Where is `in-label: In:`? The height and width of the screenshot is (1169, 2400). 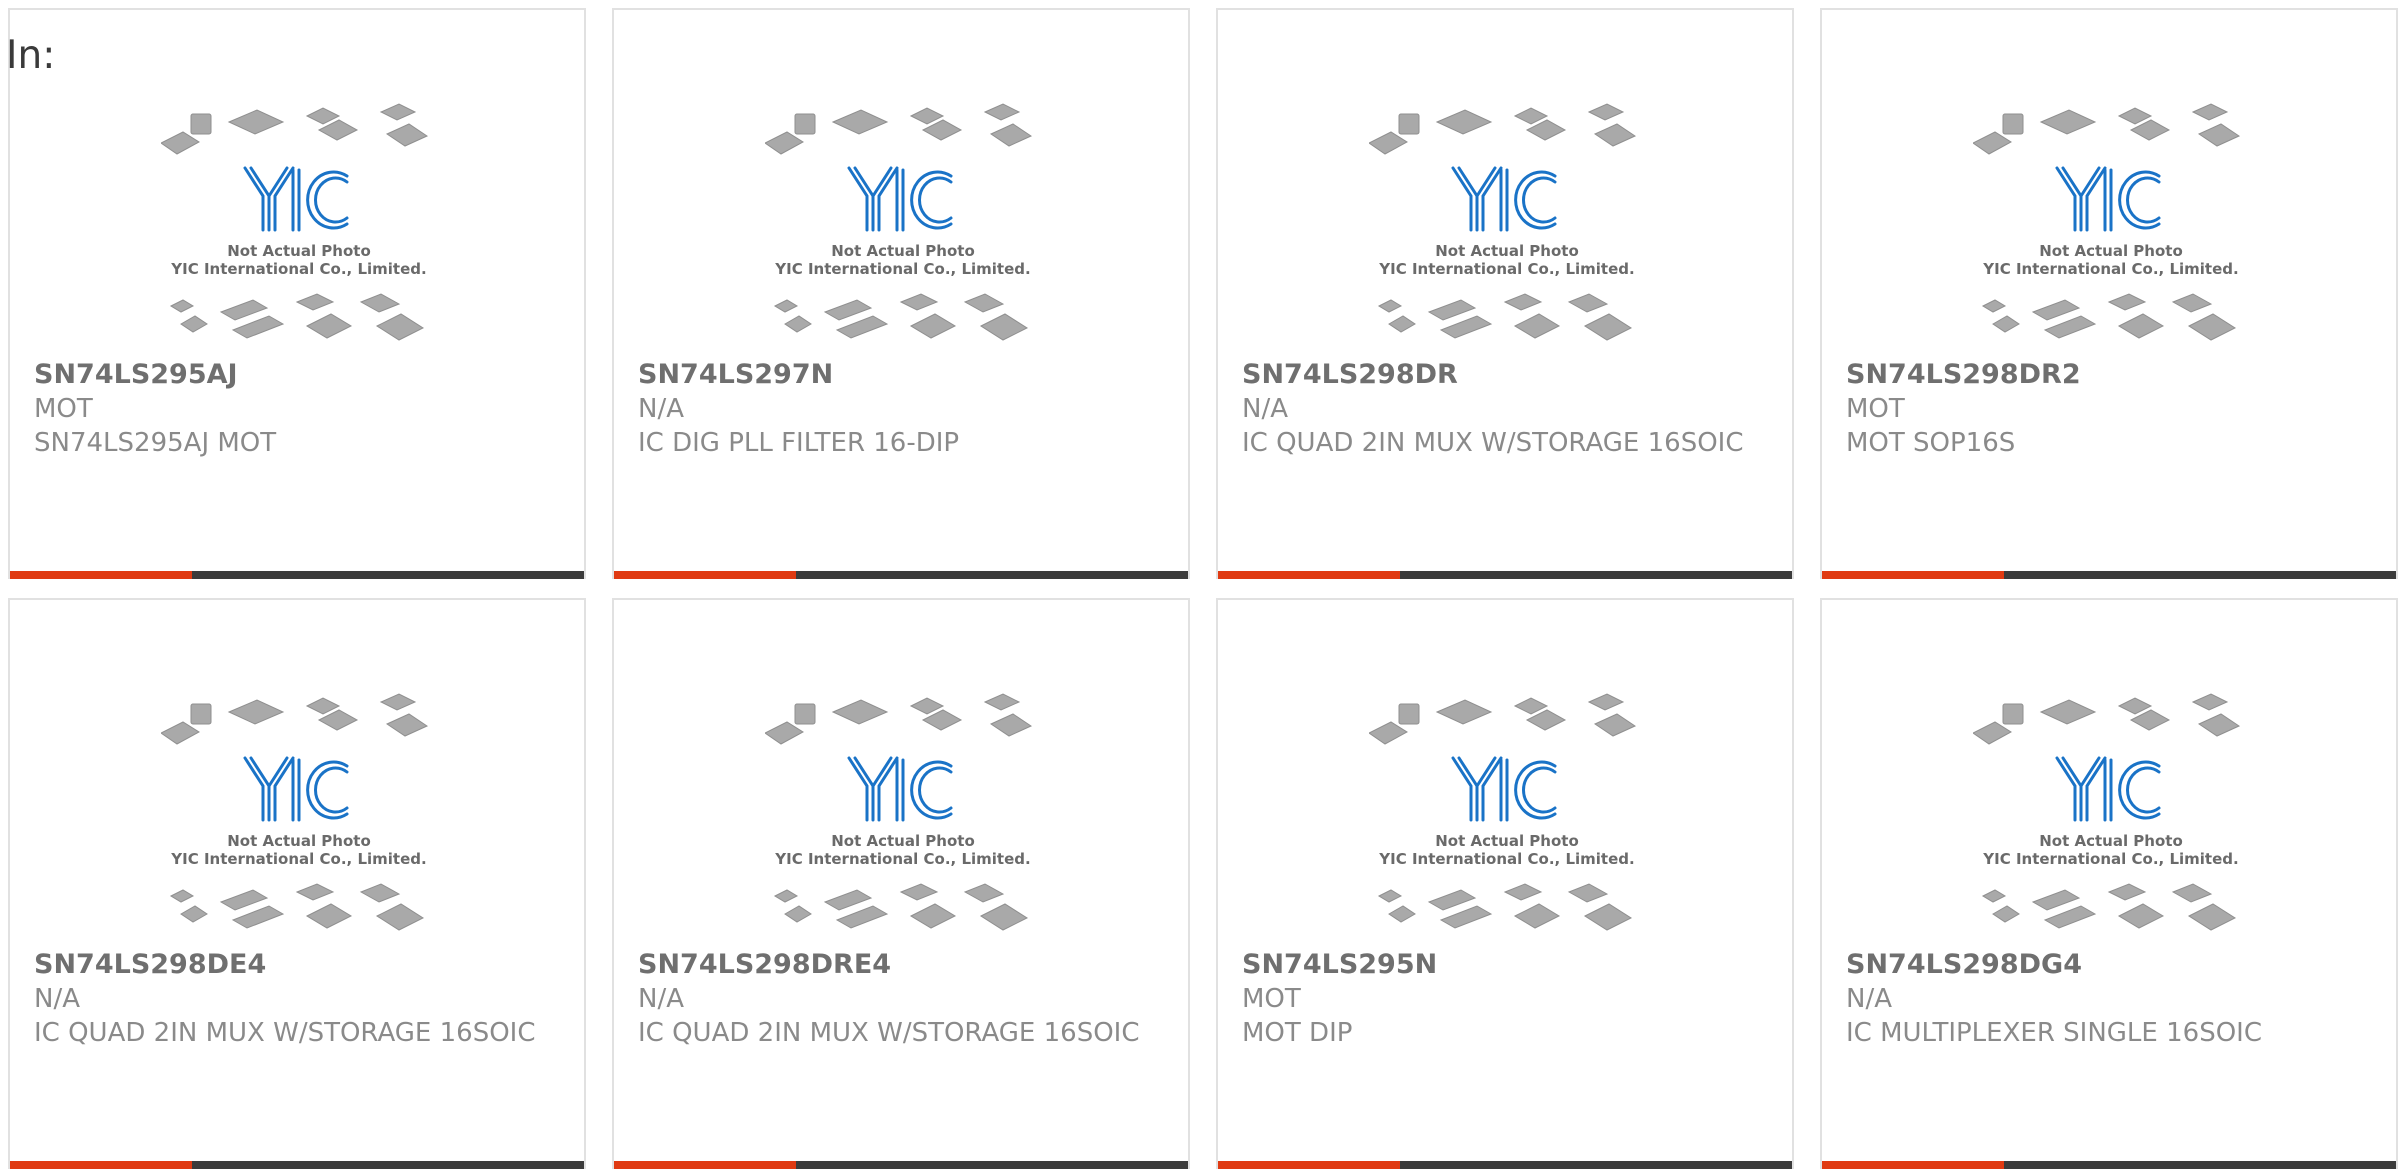
in-label: In: is located at coordinates (31, 55).